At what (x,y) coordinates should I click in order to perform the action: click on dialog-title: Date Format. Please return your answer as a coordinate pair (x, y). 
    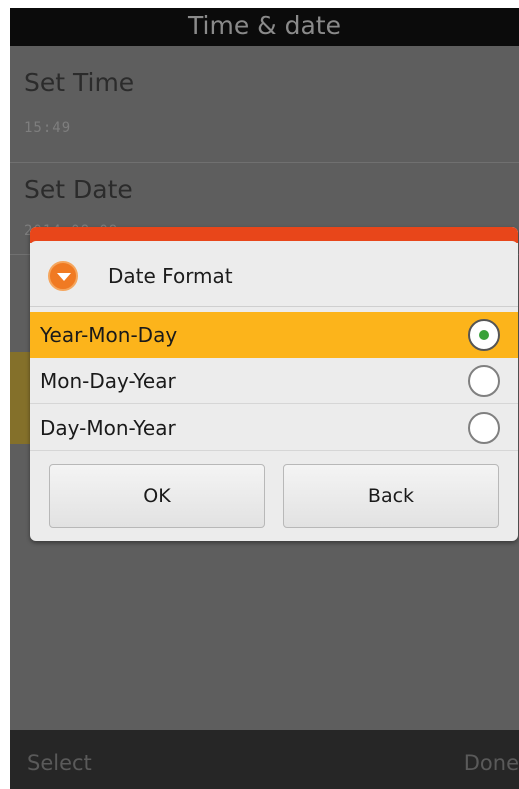
    Looking at the image, I should click on (170, 276).